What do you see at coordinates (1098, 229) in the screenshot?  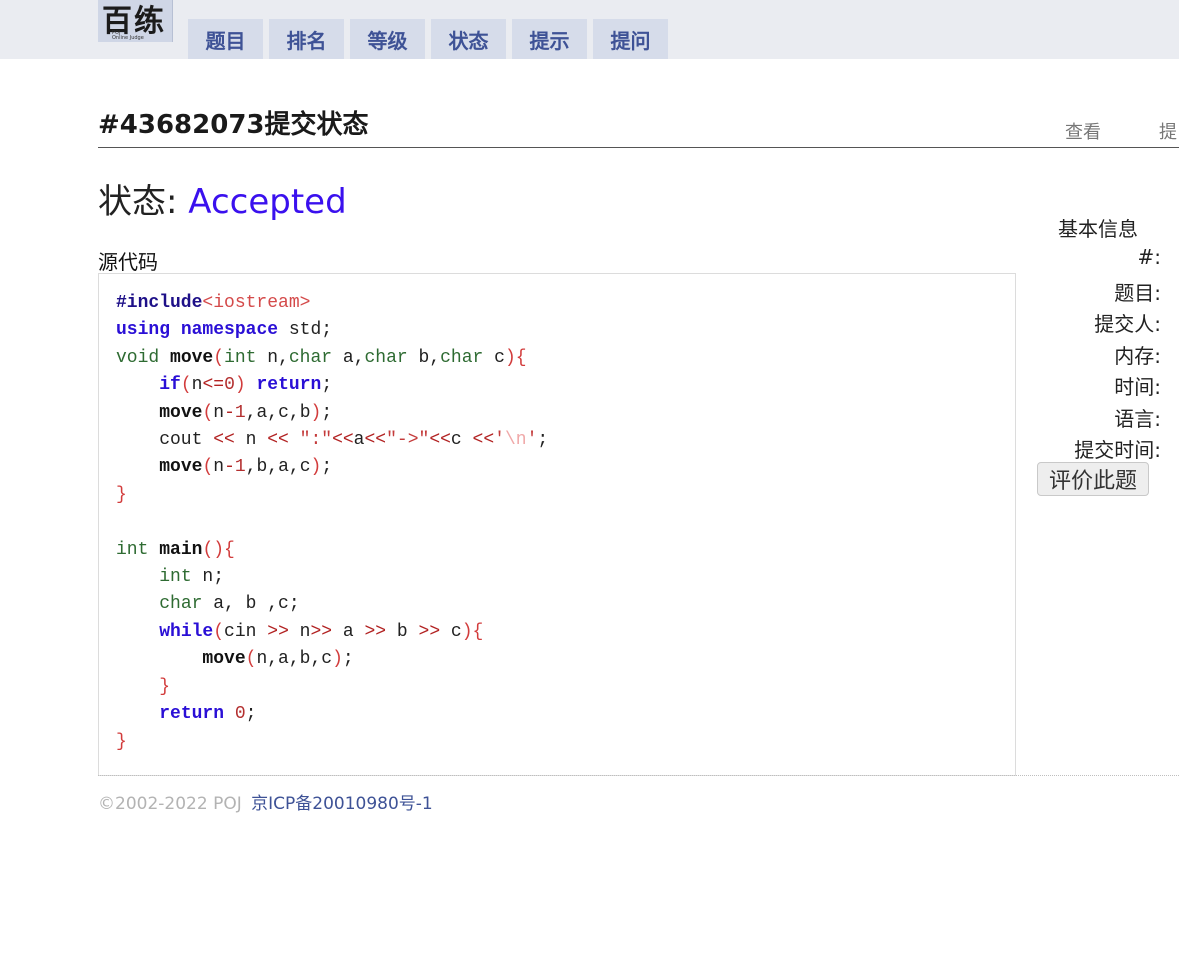 I see `basic-info-heading: 基本信息` at bounding box center [1098, 229].